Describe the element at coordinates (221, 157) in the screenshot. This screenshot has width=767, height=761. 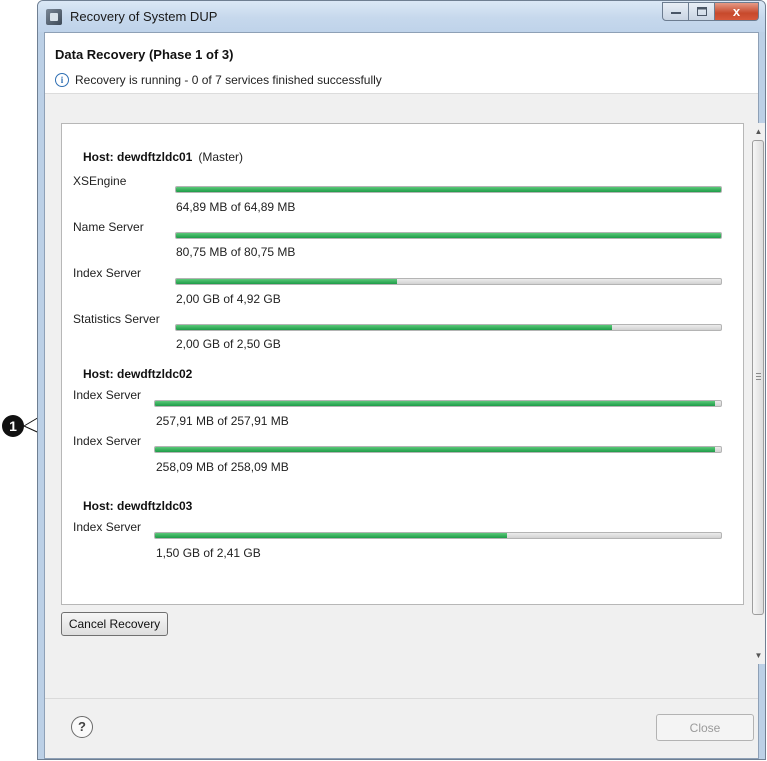
I see `host-role: (Master)` at that location.